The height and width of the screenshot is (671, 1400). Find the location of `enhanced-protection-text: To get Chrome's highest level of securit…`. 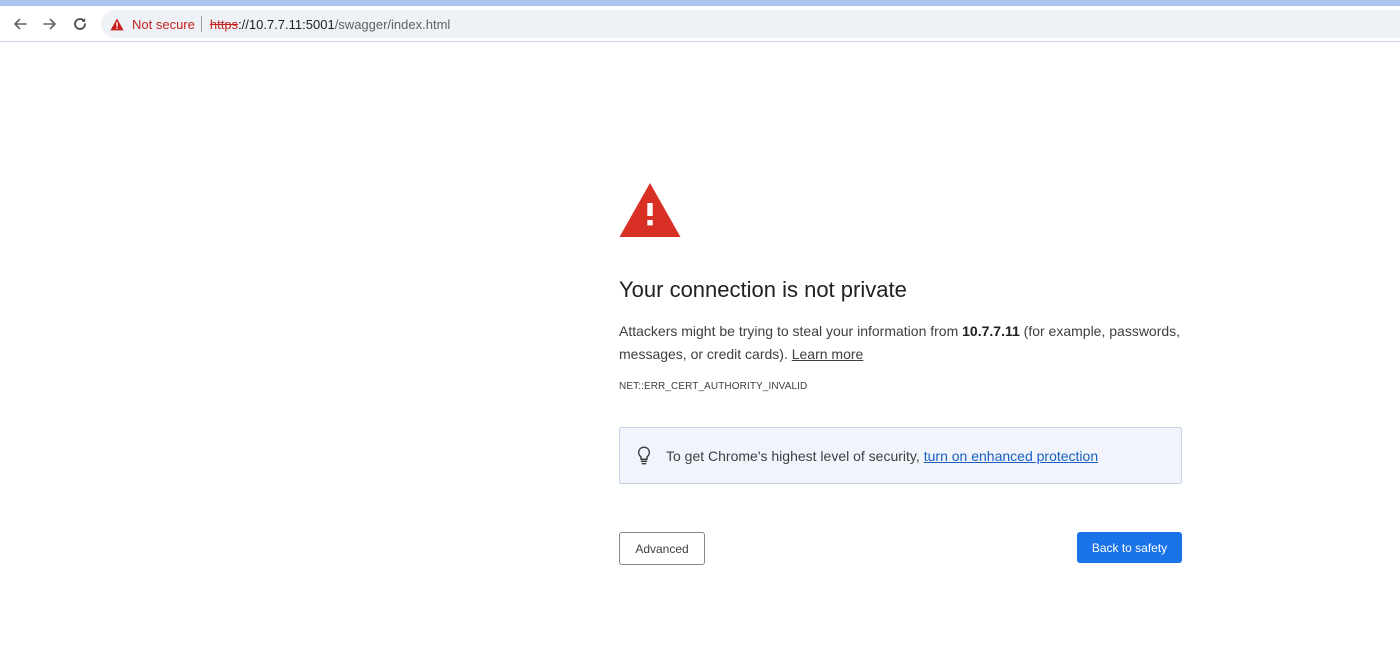

enhanced-protection-text: To get Chrome's highest level of securit… is located at coordinates (793, 455).